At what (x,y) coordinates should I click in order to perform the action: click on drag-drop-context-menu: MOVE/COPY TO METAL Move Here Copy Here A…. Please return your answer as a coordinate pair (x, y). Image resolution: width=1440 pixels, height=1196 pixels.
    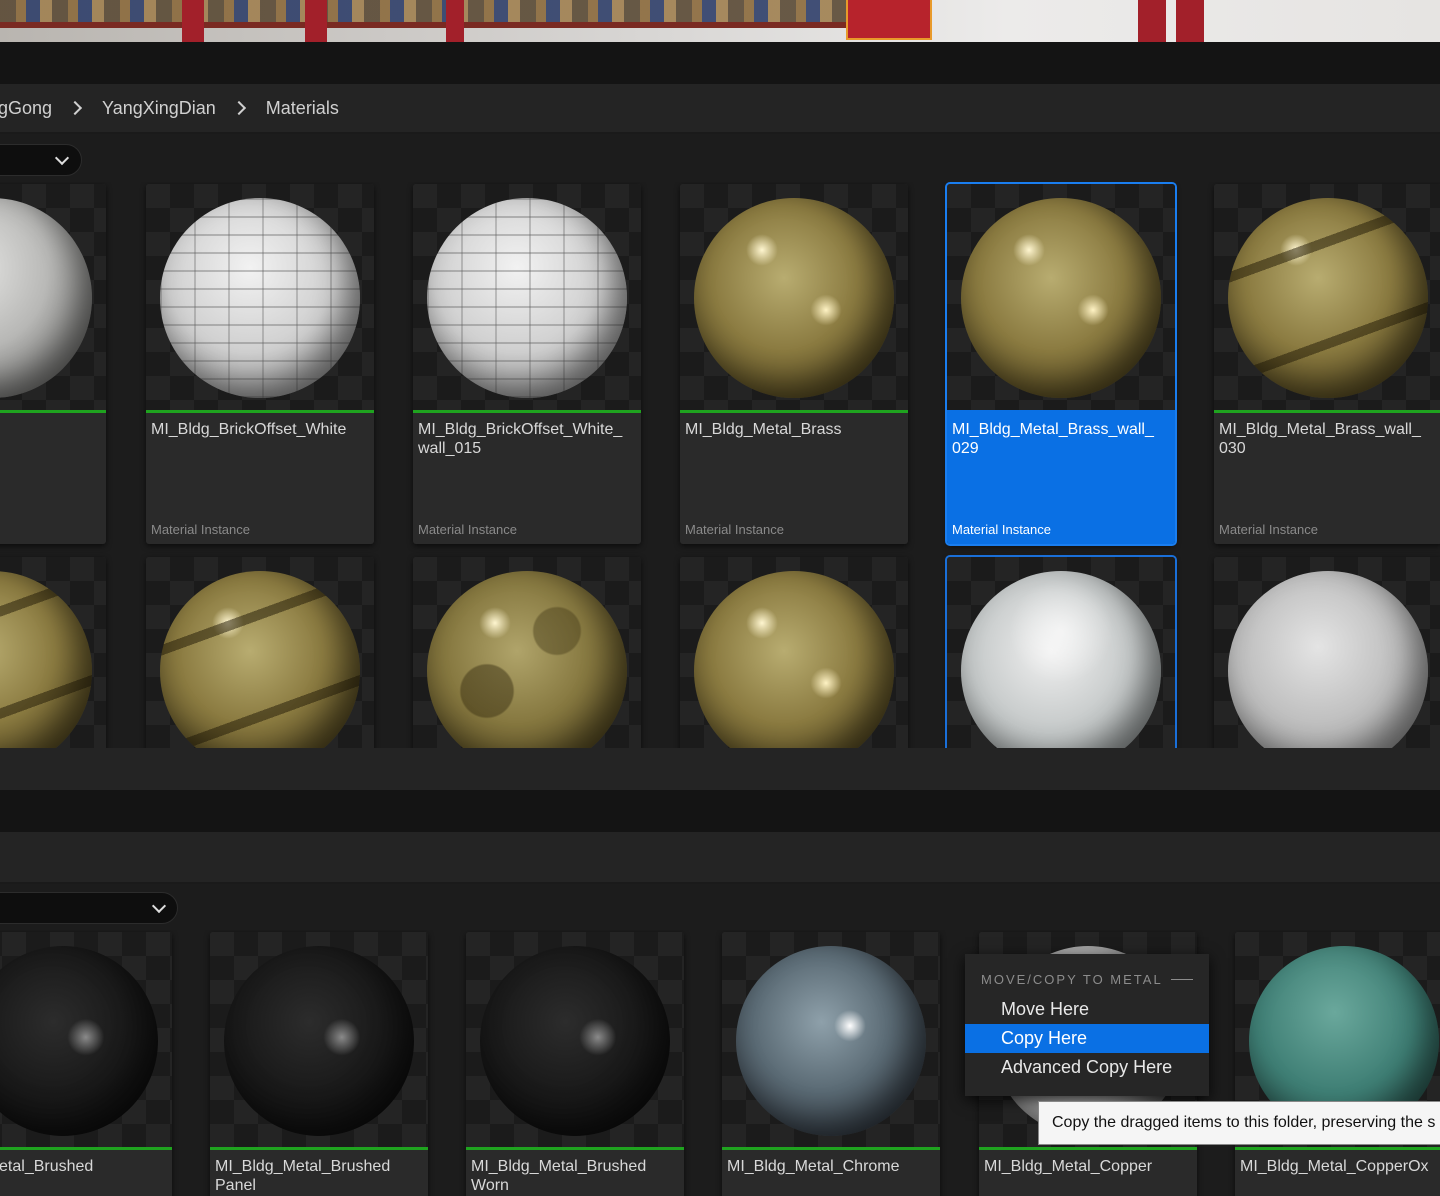
    Looking at the image, I should click on (1087, 1025).